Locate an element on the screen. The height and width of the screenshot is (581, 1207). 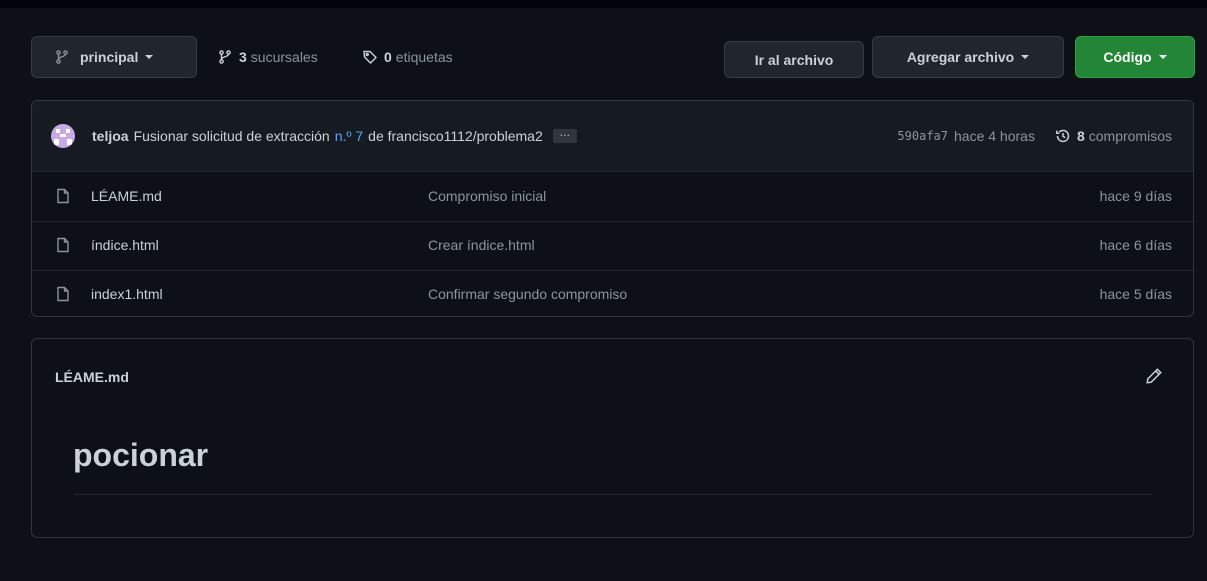
commit-message-text: Fusionar solicitud de extracción is located at coordinates (232, 136).